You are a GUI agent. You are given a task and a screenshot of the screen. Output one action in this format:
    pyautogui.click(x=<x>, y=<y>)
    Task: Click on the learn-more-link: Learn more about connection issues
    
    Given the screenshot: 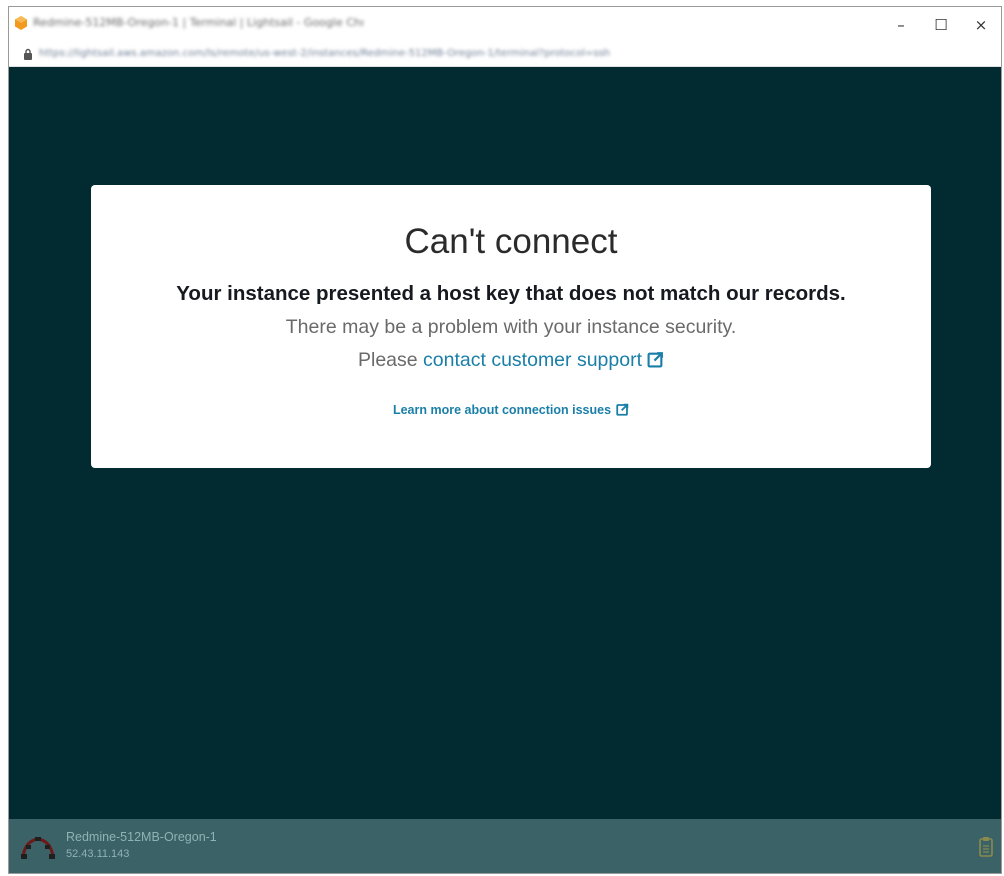 What is the action you would take?
    pyautogui.click(x=511, y=410)
    